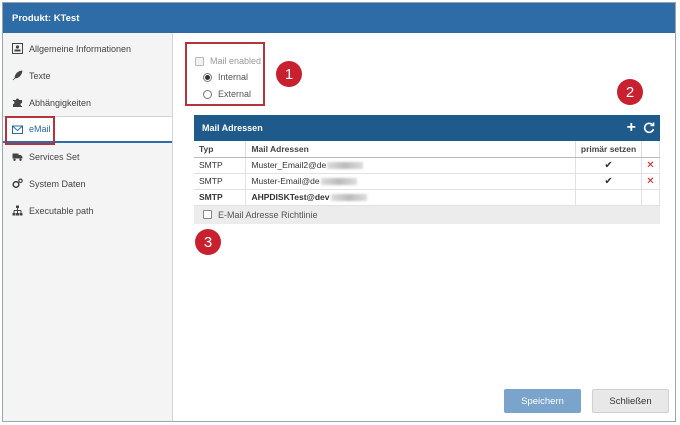 The image size is (680, 425). I want to click on table-row: SMTP AHPDISKTest@dev, so click(427, 197).